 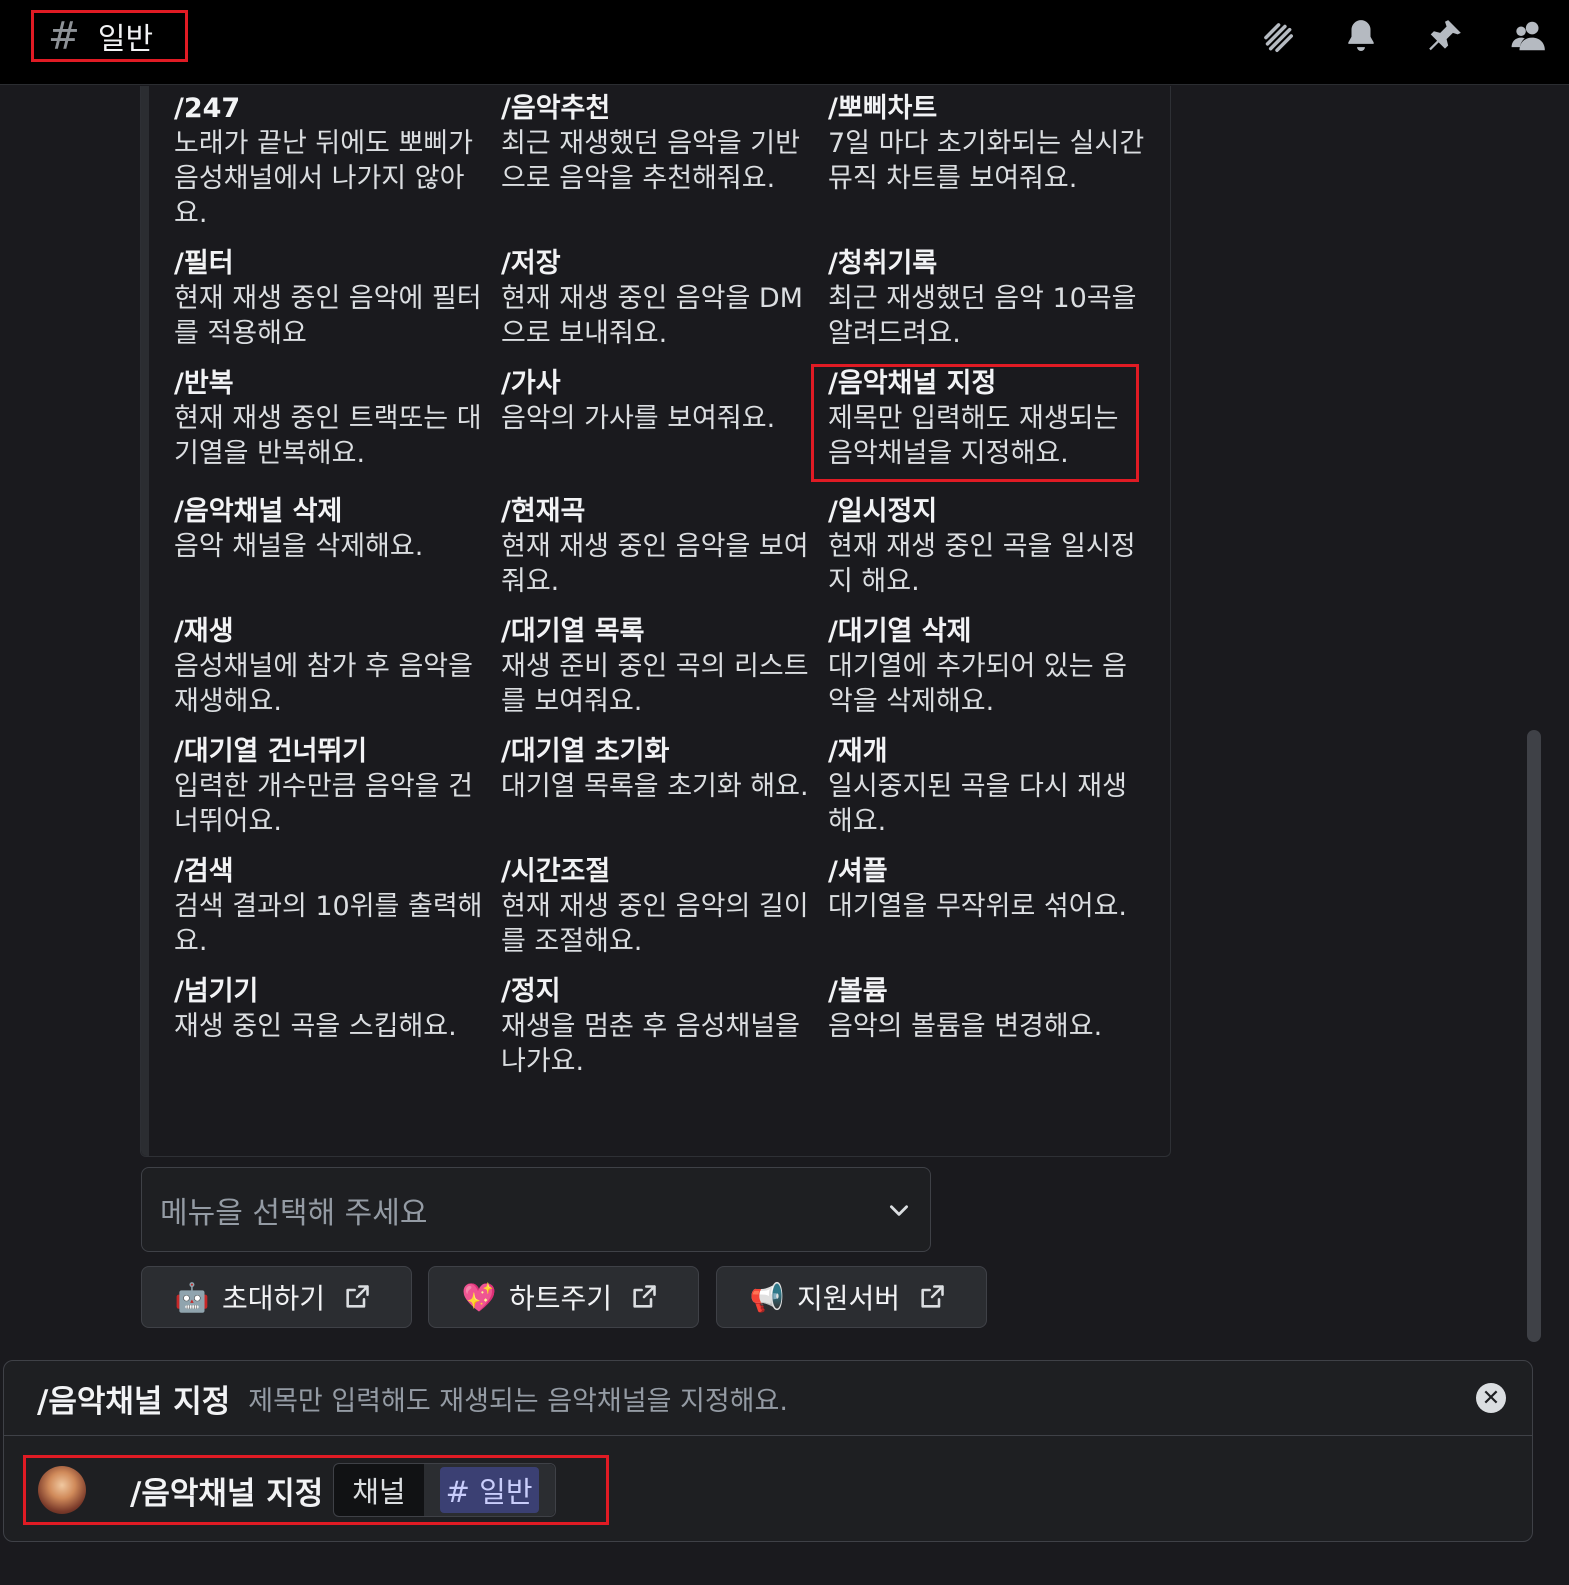 I want to click on command-item: /시간조절현재 재생 중인 음악의 길이를 조절해요., so click(x=664, y=907).